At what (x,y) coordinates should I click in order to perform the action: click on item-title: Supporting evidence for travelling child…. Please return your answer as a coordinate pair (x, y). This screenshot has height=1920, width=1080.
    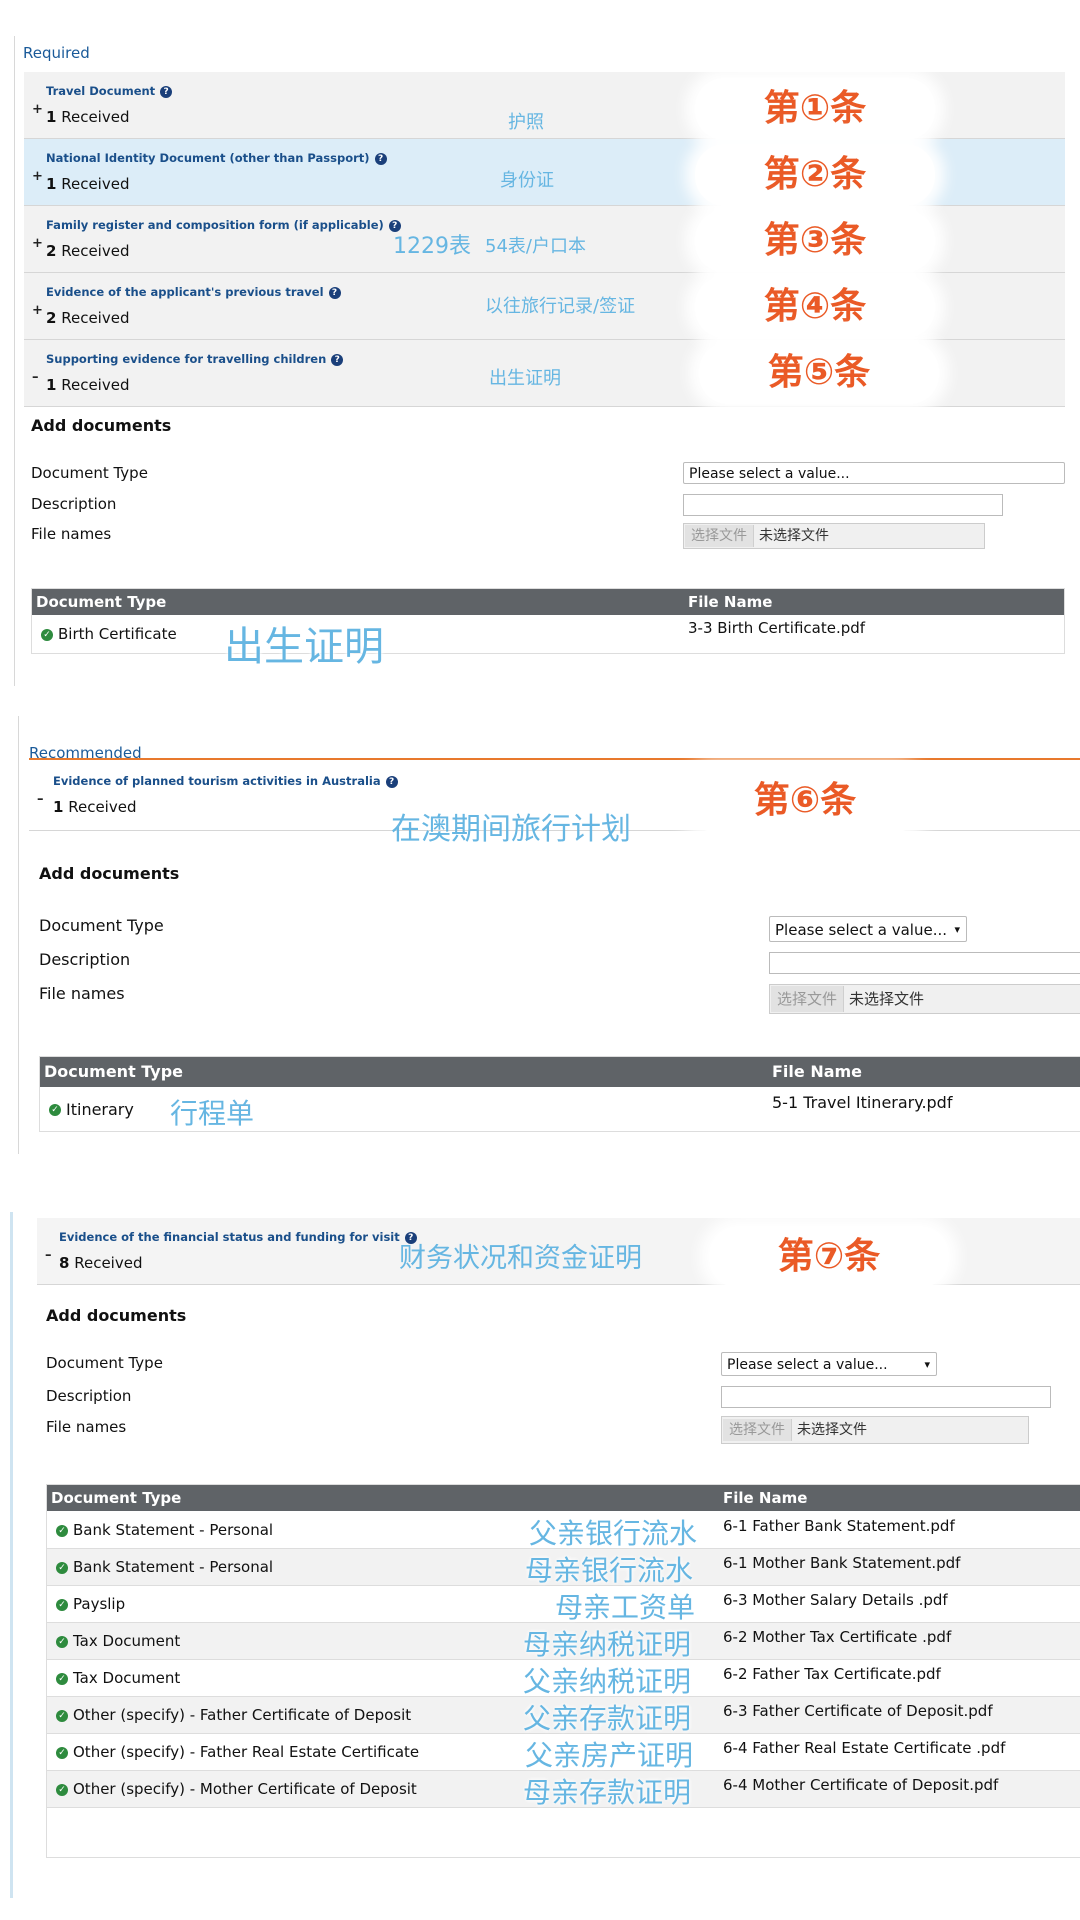
    Looking at the image, I should click on (186, 359).